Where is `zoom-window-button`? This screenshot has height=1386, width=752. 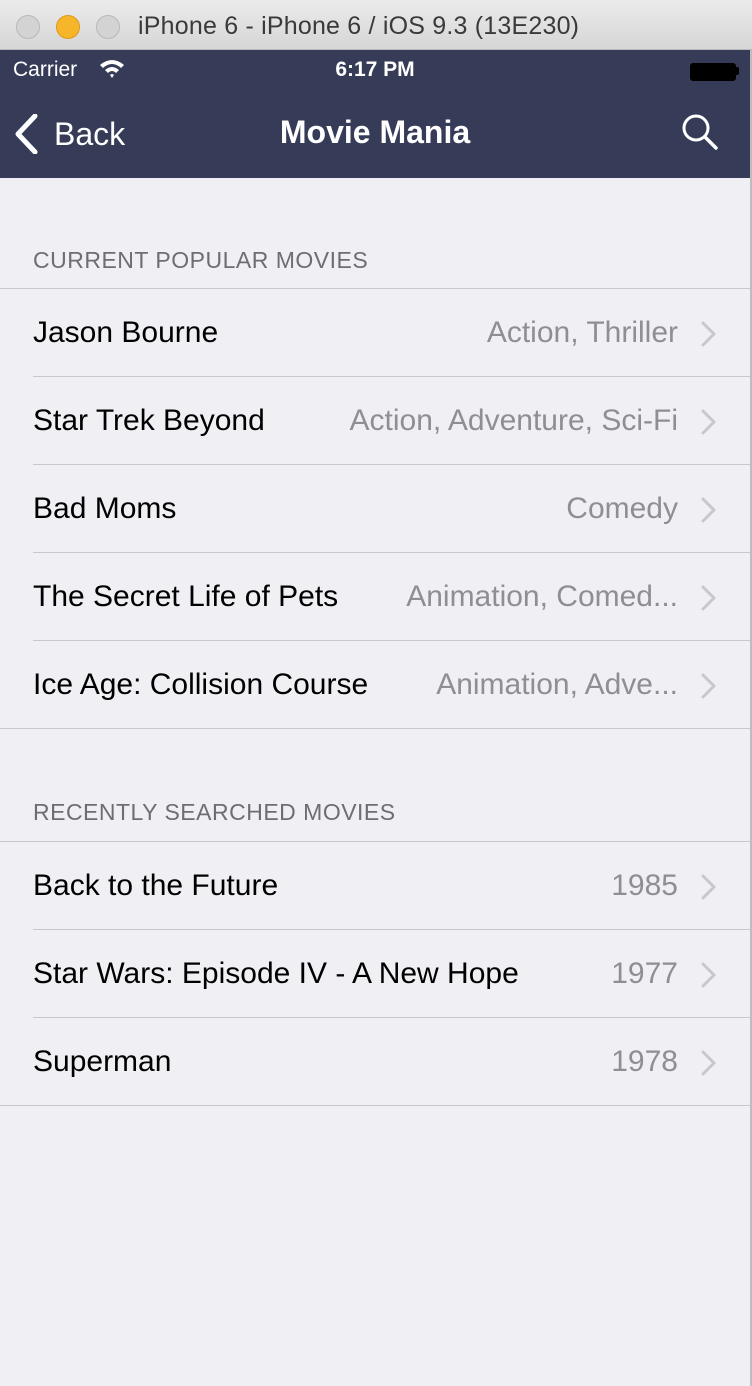 zoom-window-button is located at coordinates (108, 27).